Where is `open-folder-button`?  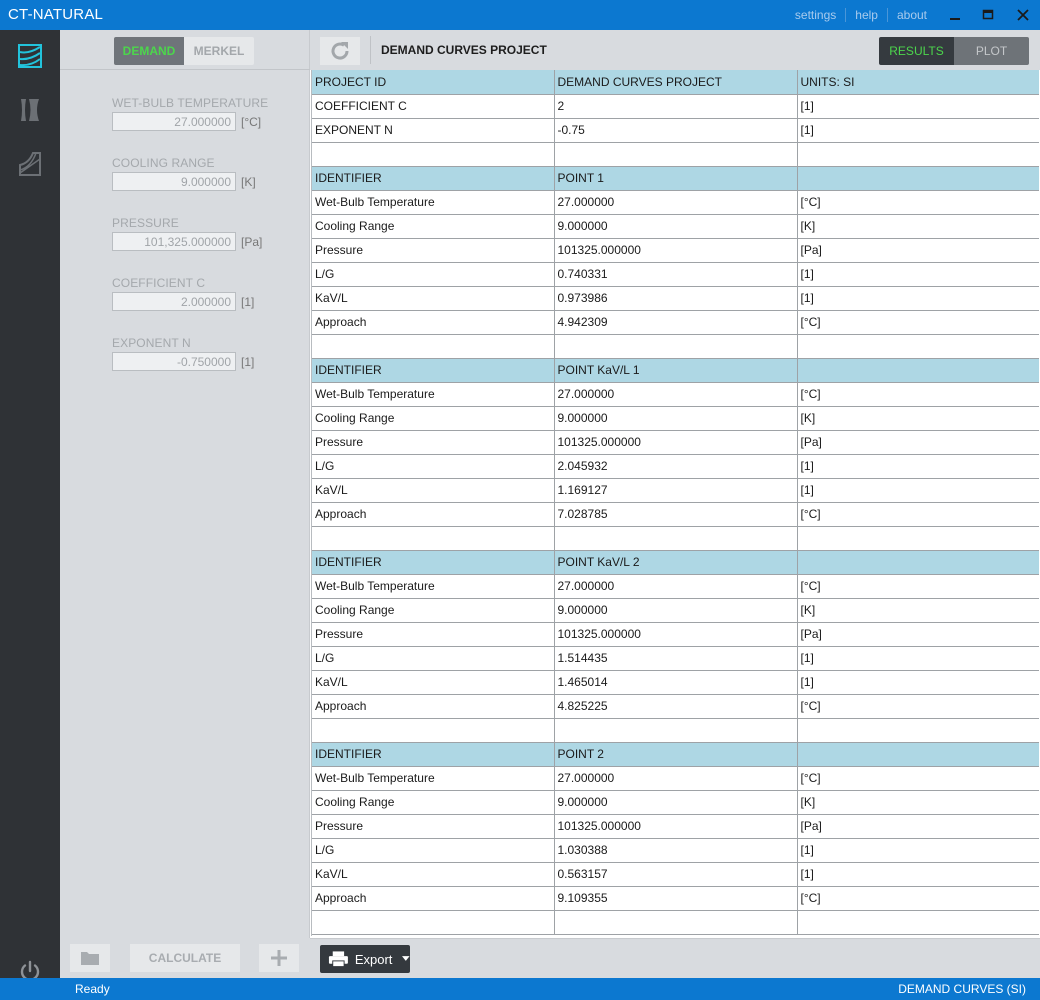 open-folder-button is located at coordinates (90, 958).